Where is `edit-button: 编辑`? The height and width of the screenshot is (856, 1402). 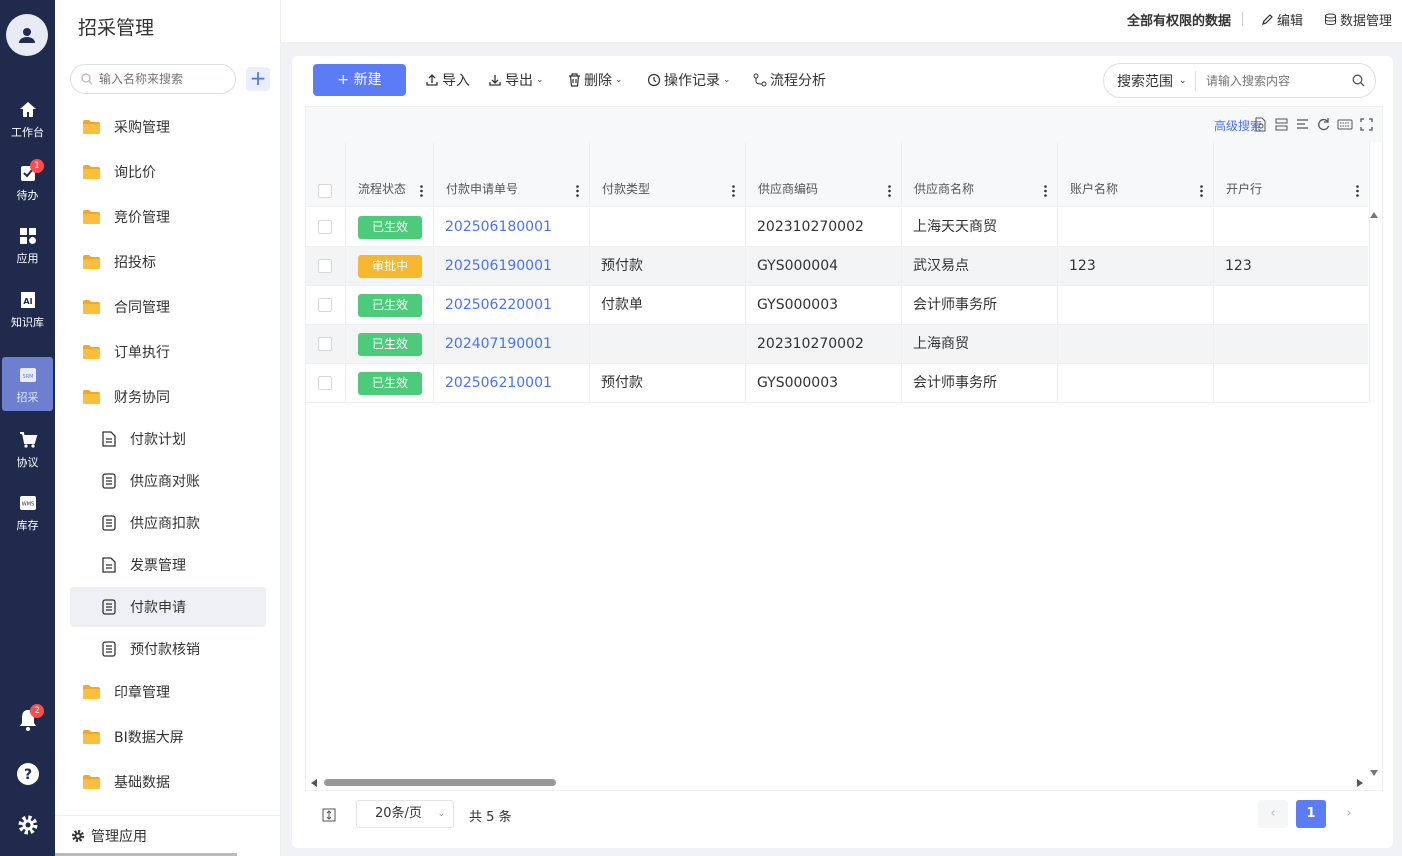
edit-button: 编辑 is located at coordinates (1282, 19).